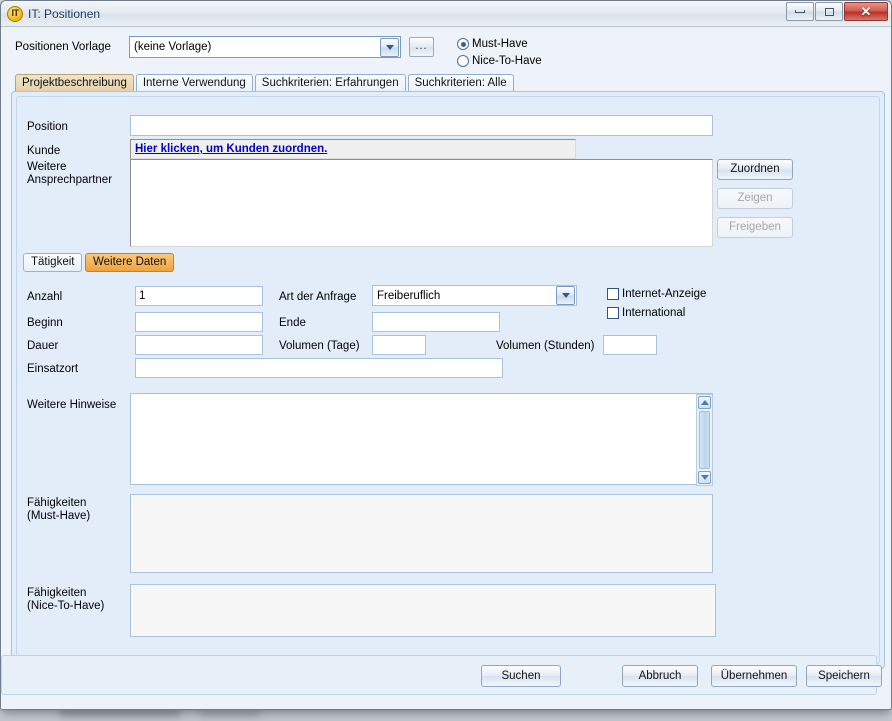 The width and height of the screenshot is (892, 721). Describe the element at coordinates (521, 676) in the screenshot. I see `suchen-button: Suchen` at that location.